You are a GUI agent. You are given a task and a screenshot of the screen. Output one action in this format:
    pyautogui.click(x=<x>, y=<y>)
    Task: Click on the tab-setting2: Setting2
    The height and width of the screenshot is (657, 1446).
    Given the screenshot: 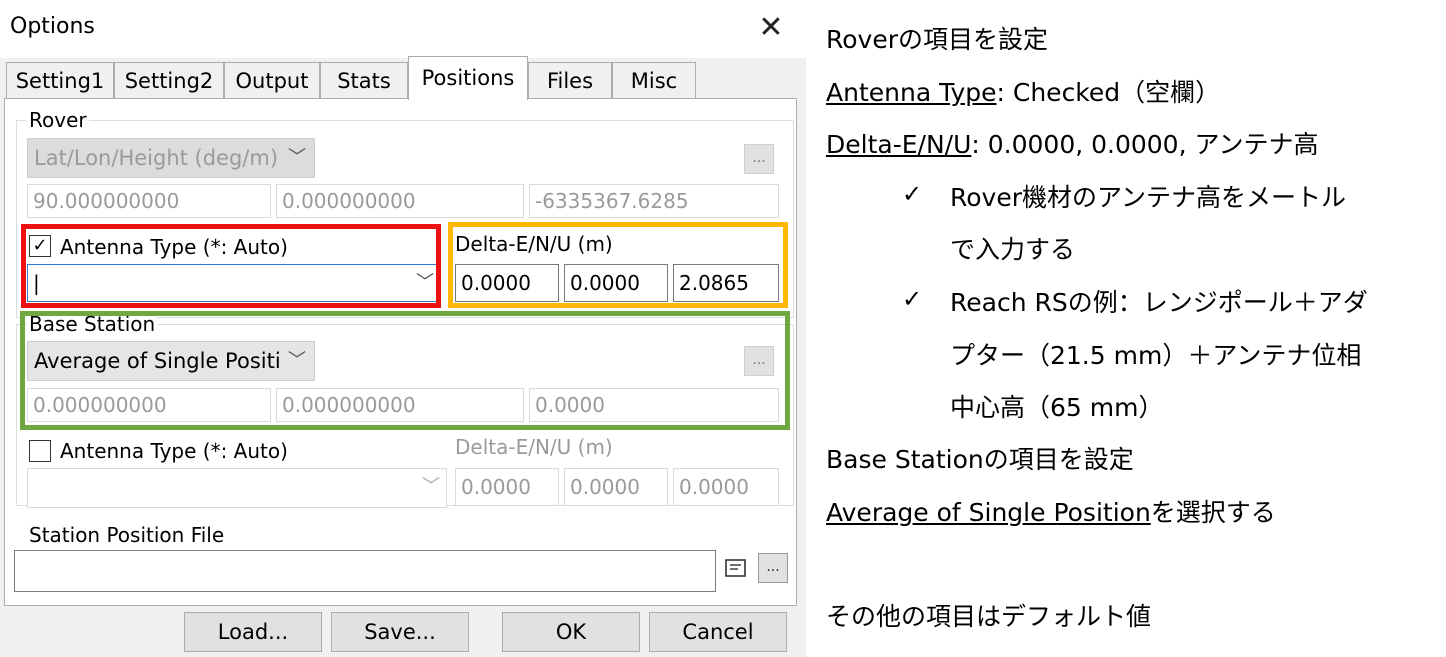 What is the action you would take?
    pyautogui.click(x=169, y=80)
    